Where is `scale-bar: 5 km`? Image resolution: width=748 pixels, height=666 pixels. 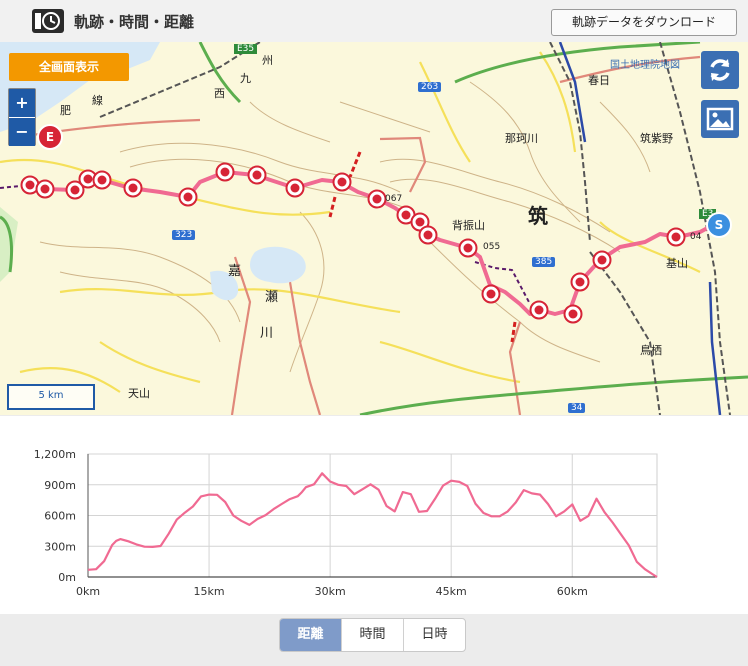 scale-bar: 5 km is located at coordinates (51, 397).